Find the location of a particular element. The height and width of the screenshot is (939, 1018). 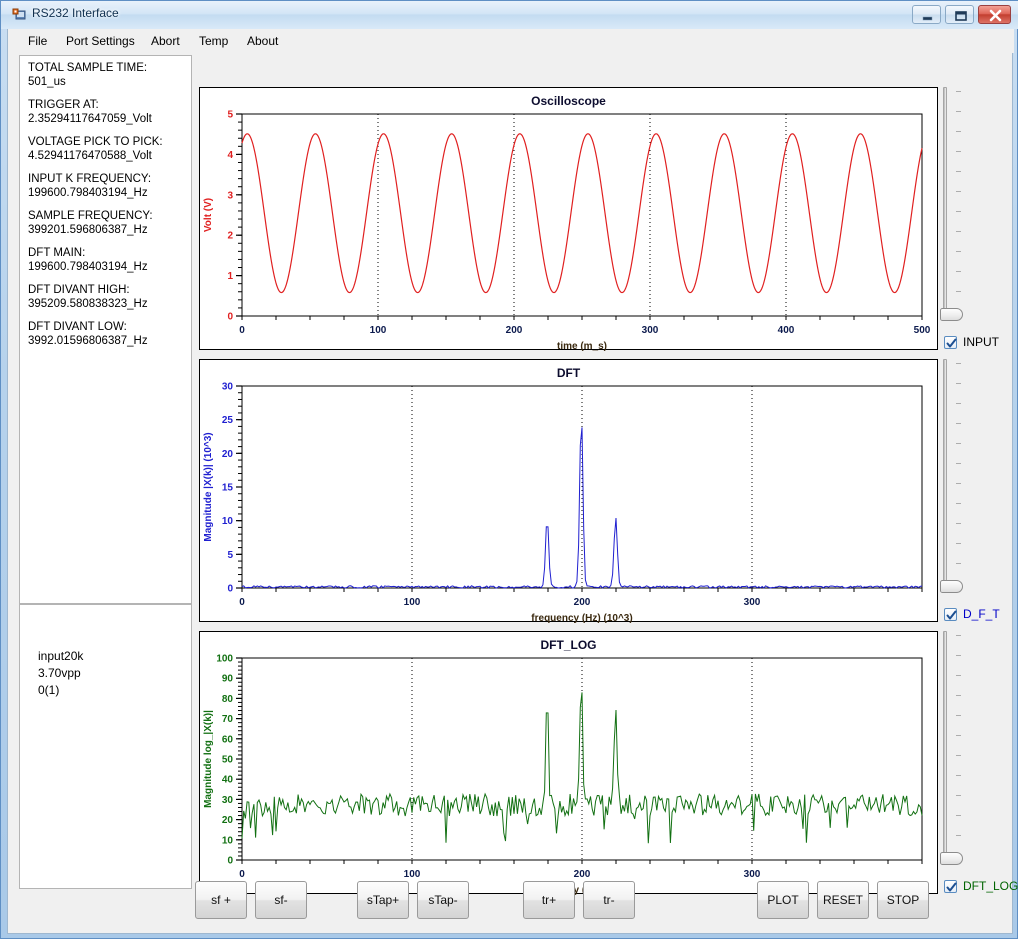

stop-button: STOP is located at coordinates (903, 900).